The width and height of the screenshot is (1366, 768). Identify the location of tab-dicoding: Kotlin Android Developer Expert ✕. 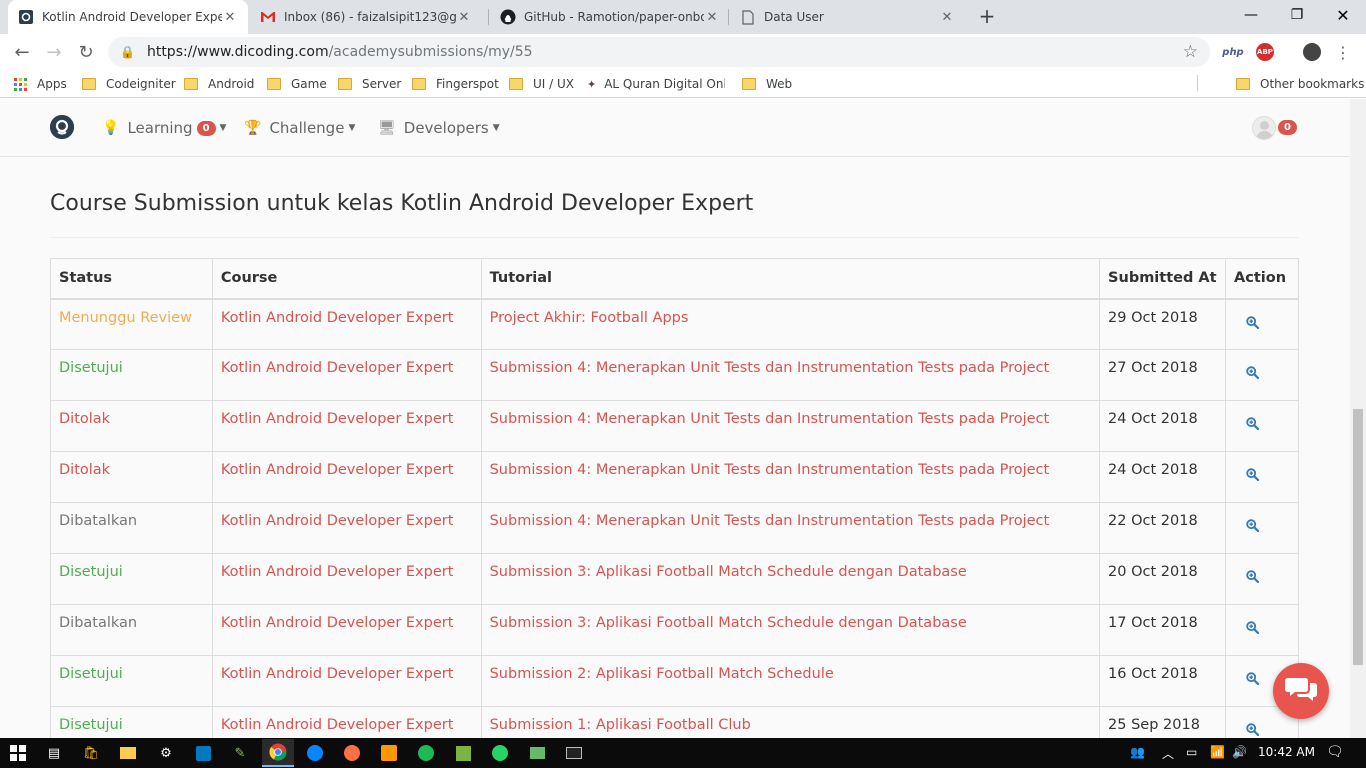
(128, 17).